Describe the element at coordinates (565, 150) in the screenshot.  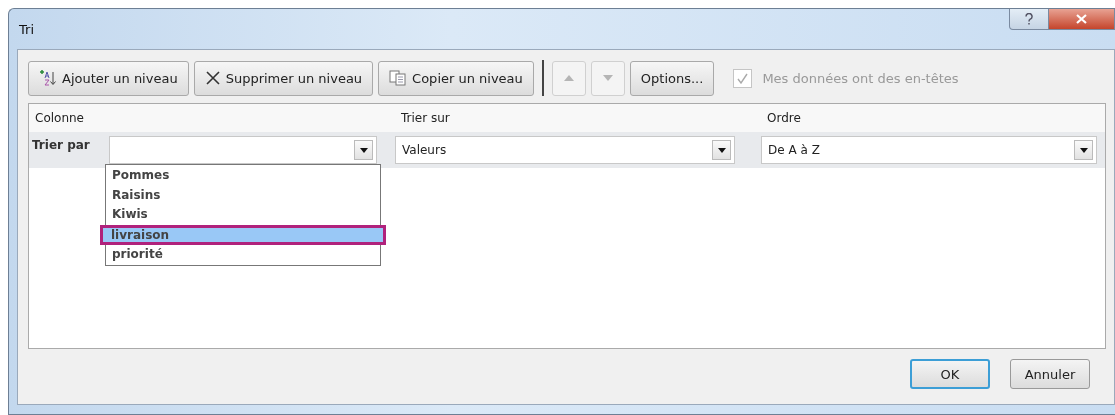
I see `dropdown-field: Valeurs` at that location.